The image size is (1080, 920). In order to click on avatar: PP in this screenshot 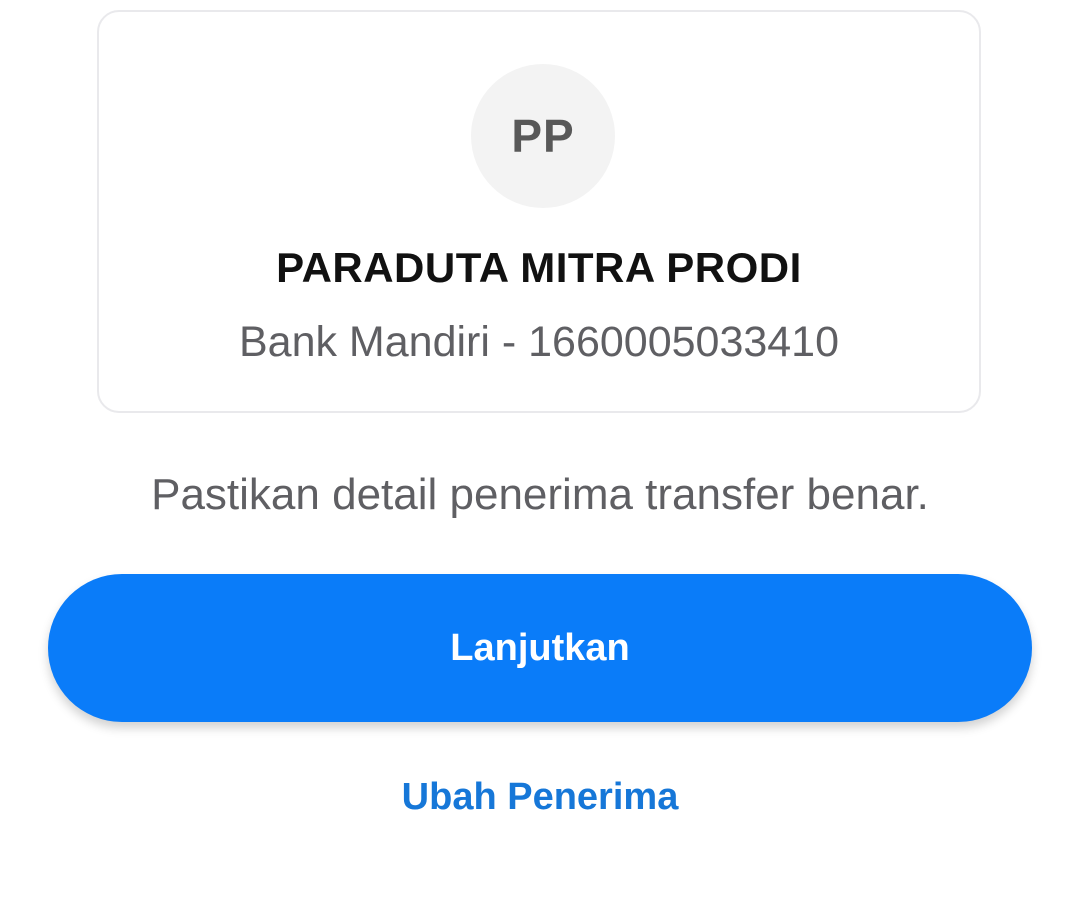, I will do `click(543, 136)`.